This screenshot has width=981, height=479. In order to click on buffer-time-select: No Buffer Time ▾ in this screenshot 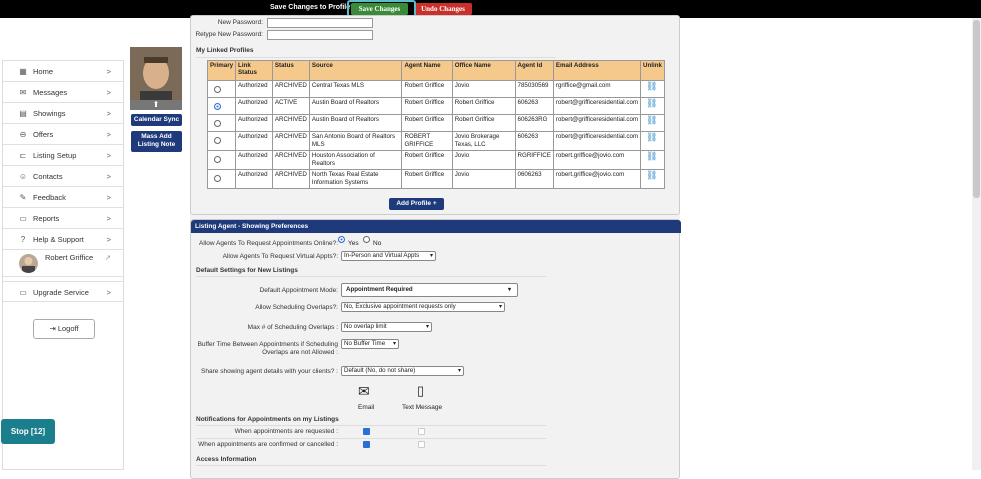, I will do `click(370, 344)`.